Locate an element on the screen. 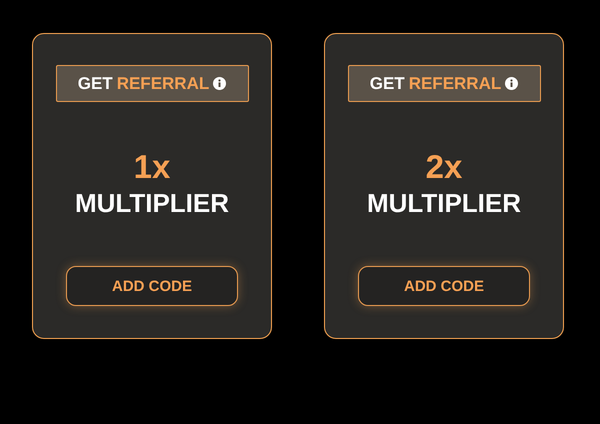 The width and height of the screenshot is (600, 424). multiplier-value: 2x is located at coordinates (444, 167).